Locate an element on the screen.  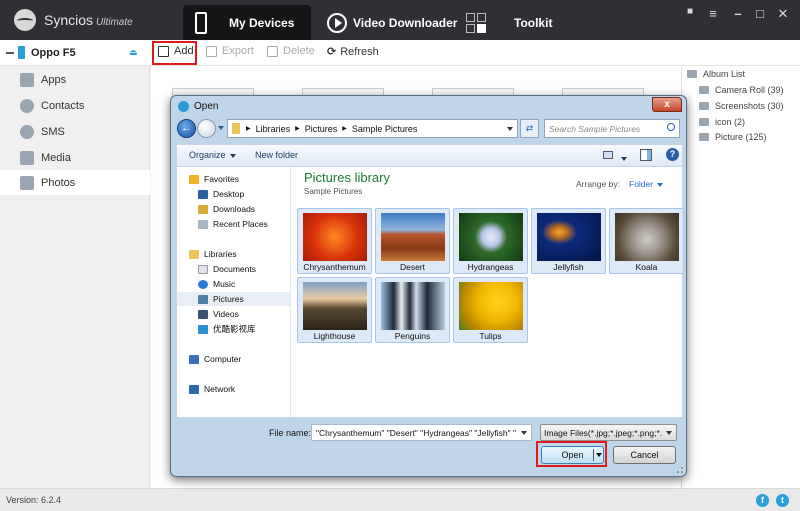
export-button: Export is located at coordinates (230, 51).